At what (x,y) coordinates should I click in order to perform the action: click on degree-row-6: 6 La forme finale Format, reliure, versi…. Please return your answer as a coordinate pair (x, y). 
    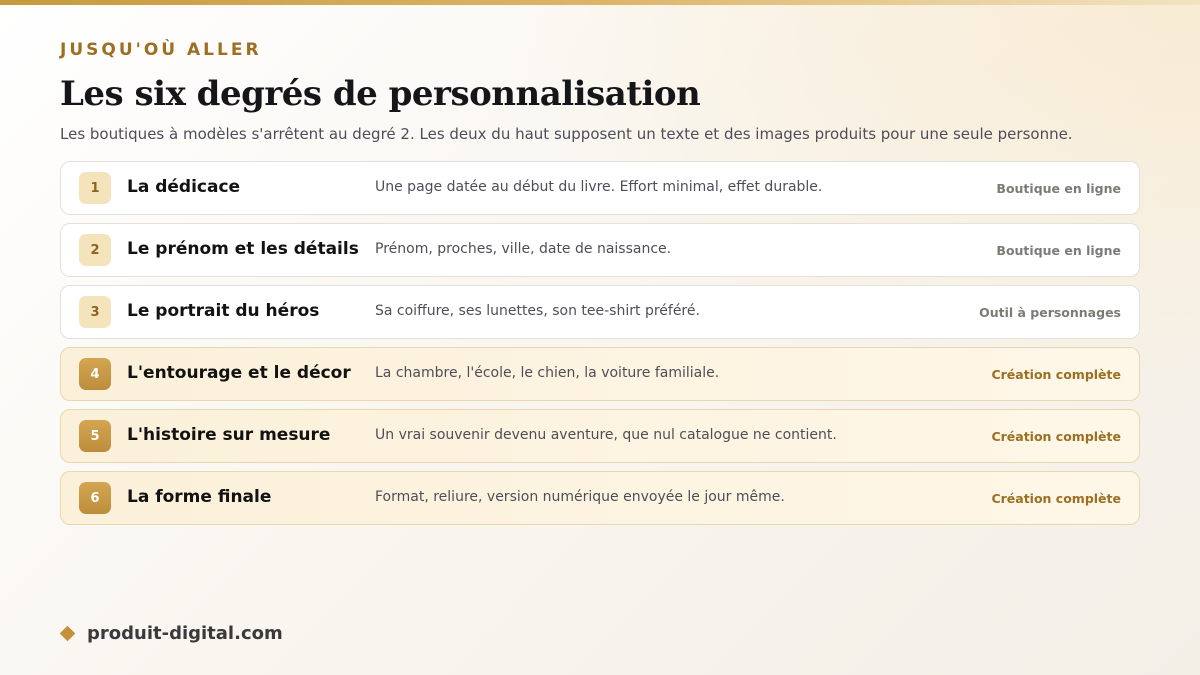
    Looking at the image, I should click on (600, 498).